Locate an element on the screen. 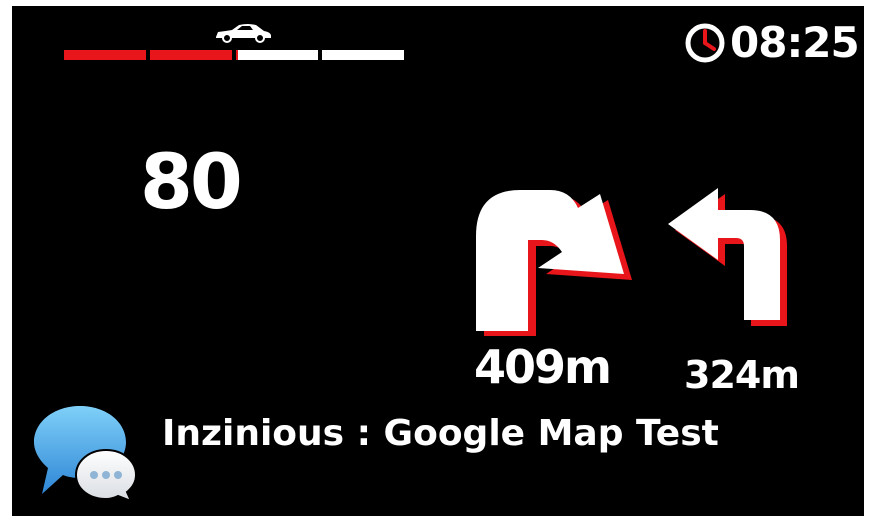 The height and width of the screenshot is (521, 869). turn-right-arrow-icon is located at coordinates (554, 263).